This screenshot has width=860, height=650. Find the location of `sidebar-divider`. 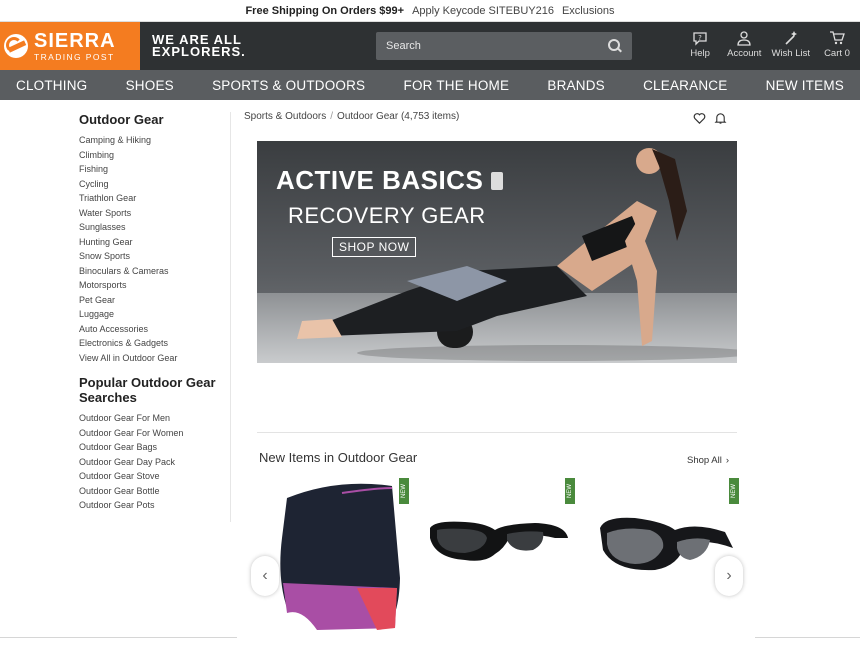

sidebar-divider is located at coordinates (230, 317).